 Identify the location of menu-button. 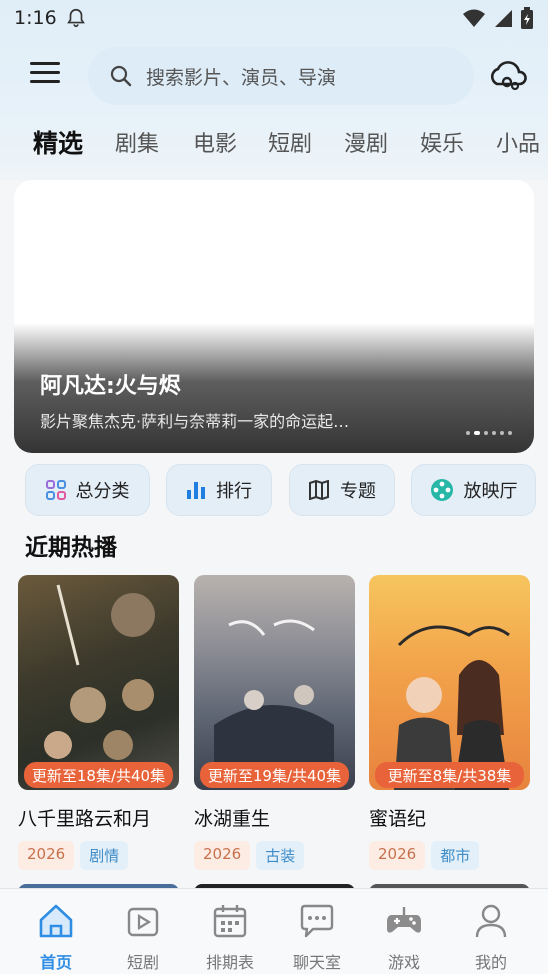
(45, 75).